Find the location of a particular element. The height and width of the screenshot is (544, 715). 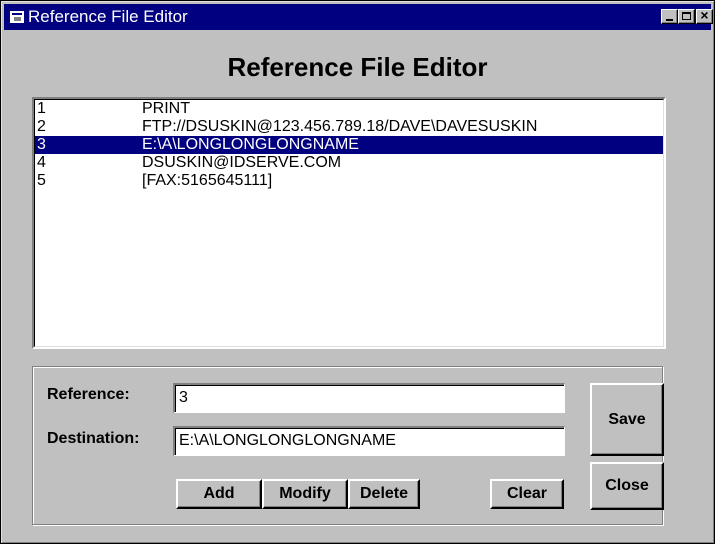

delete-button: Delete is located at coordinates (384, 494).